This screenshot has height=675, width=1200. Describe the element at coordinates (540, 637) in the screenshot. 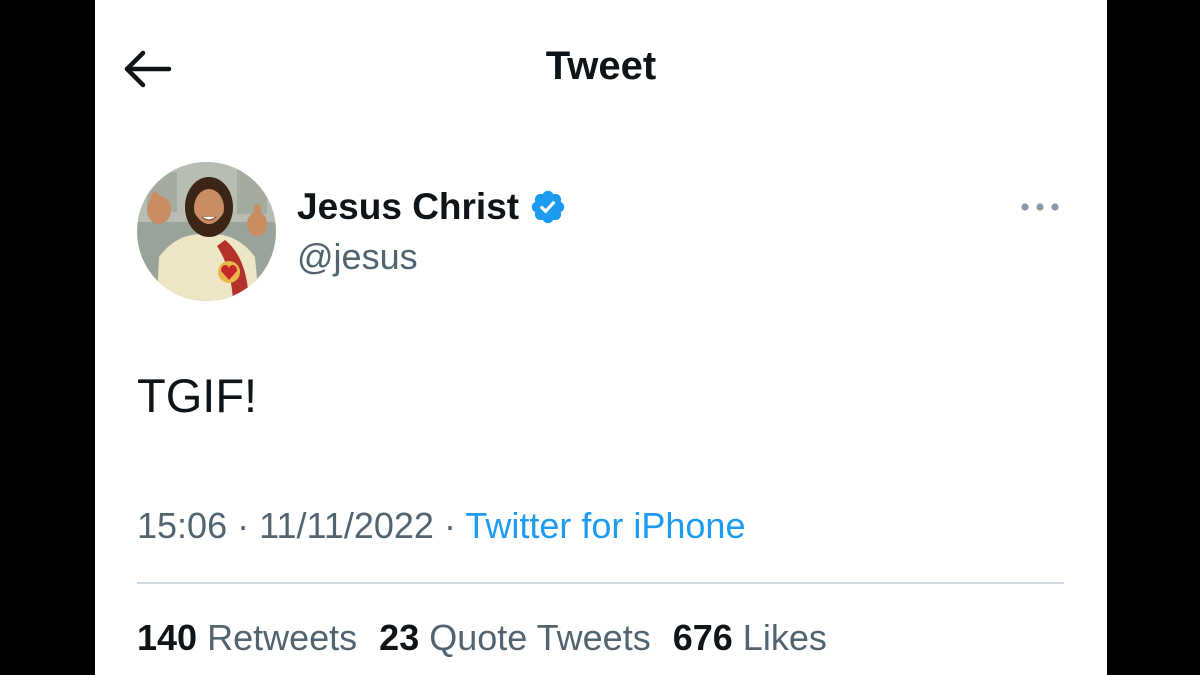

I see `quote-tweets-label: Quote Tweets` at that location.